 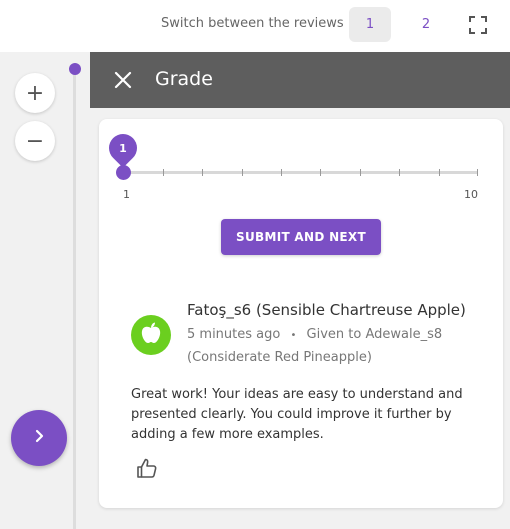 What do you see at coordinates (326, 310) in the screenshot?
I see `reviewer-name: Fatoş_s6 (Sensible Chartreuse Apple)` at bounding box center [326, 310].